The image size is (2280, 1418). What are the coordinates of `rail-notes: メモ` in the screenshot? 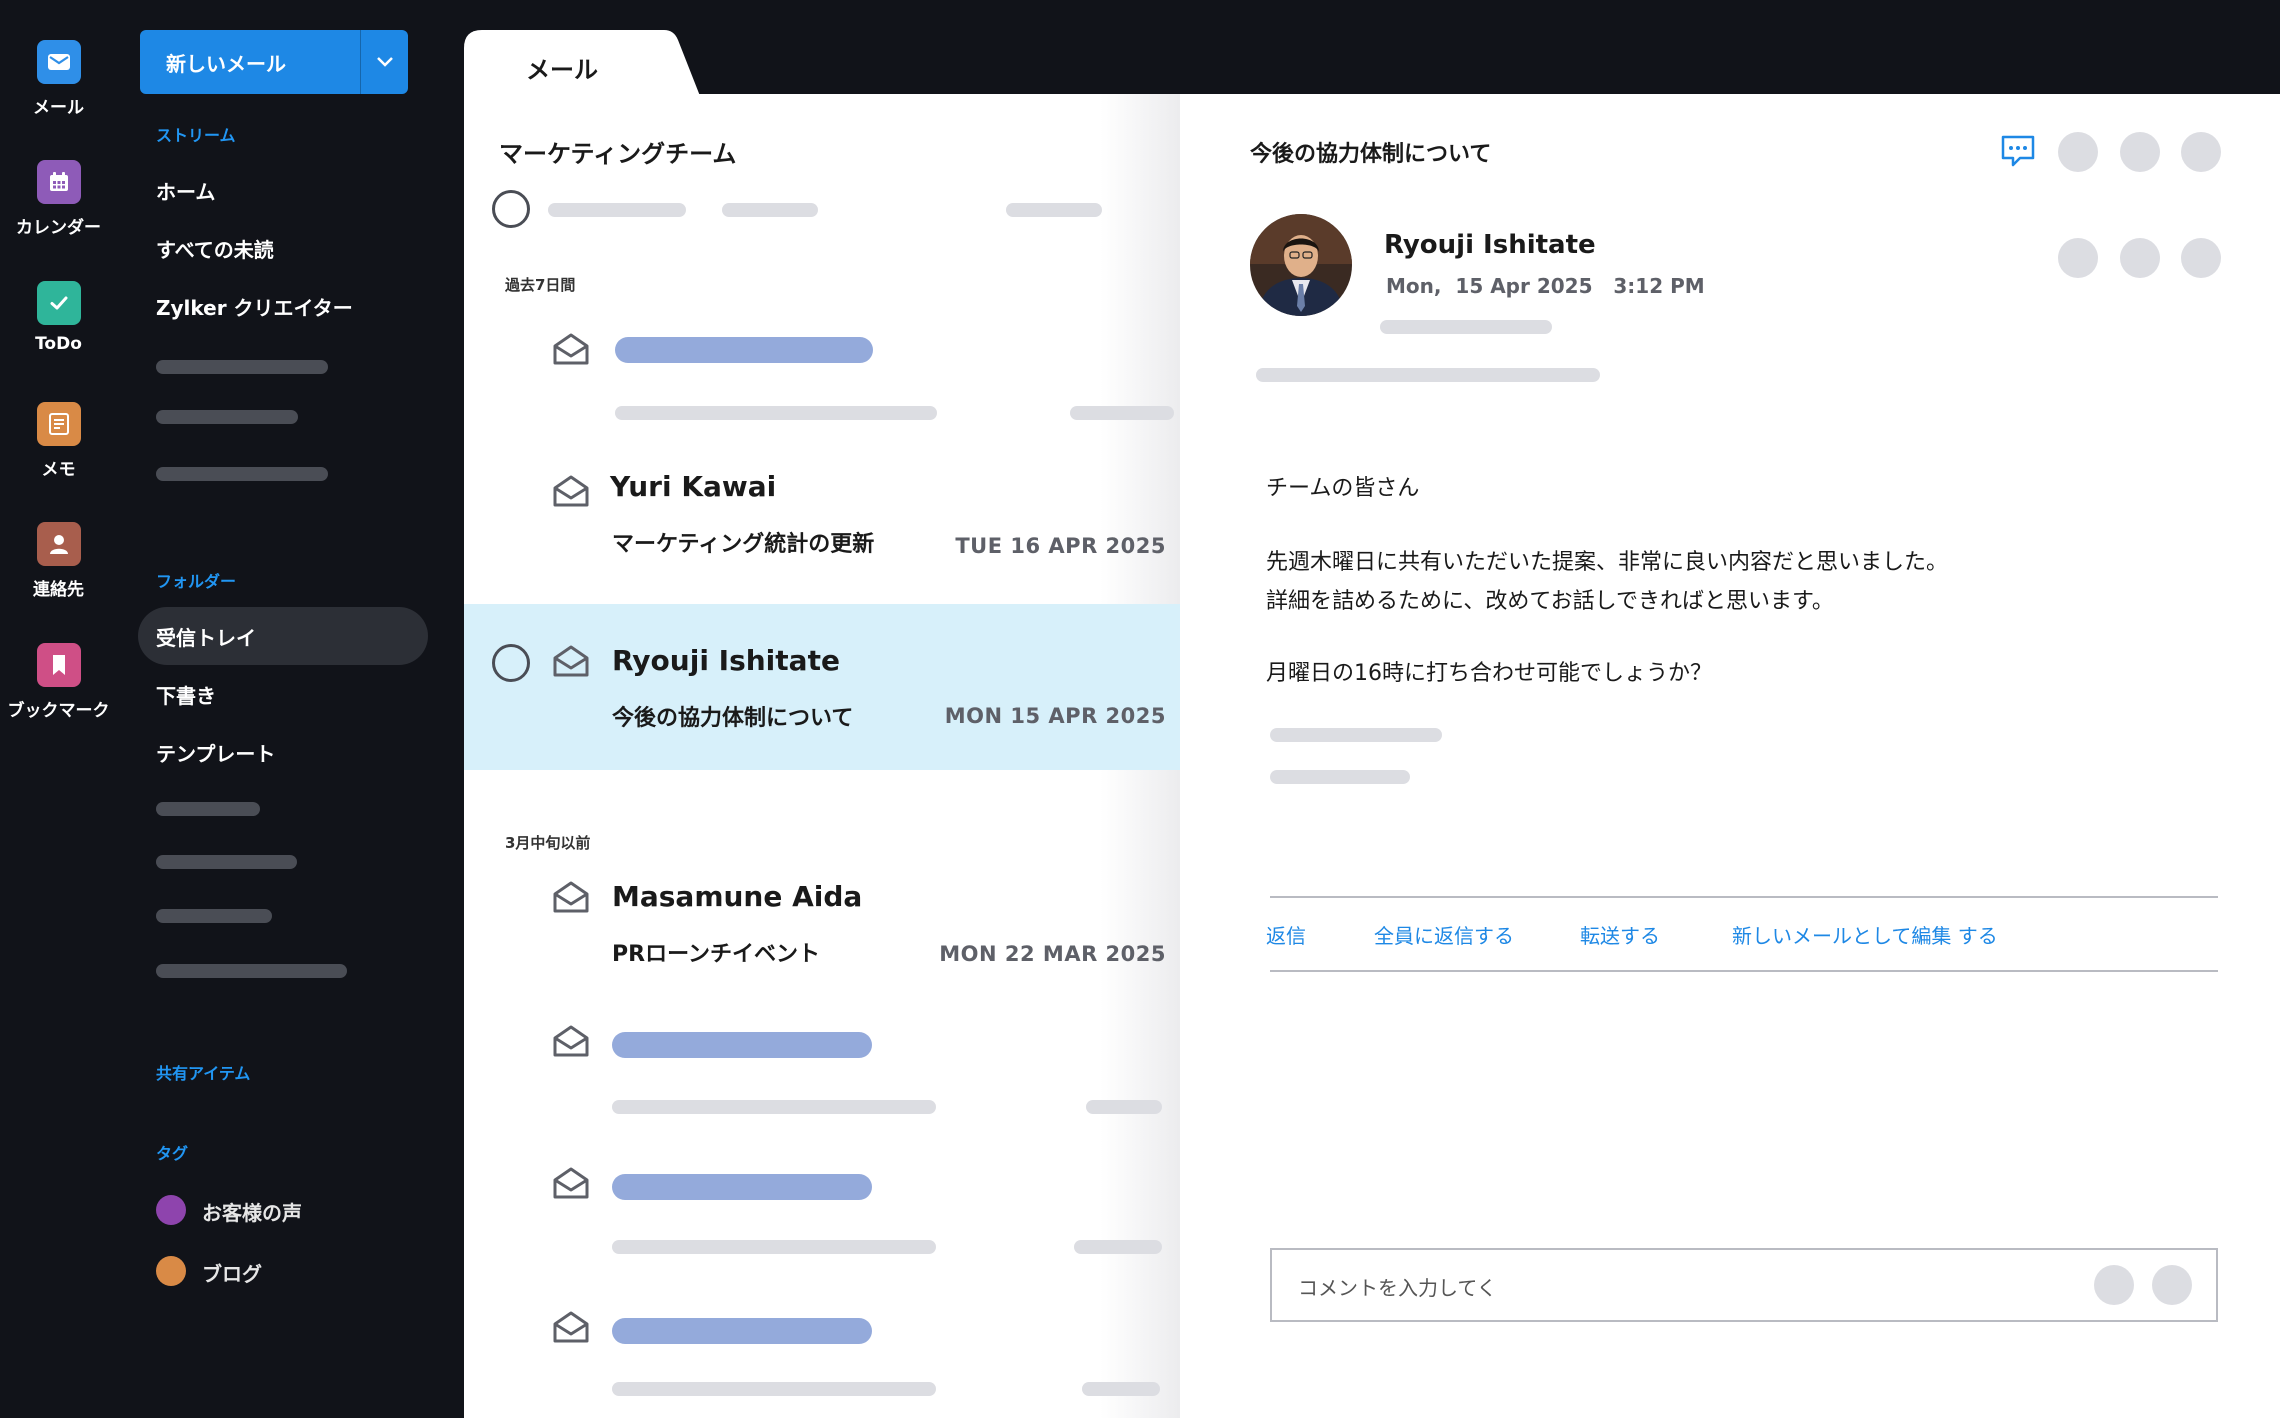 It's located at (58, 441).